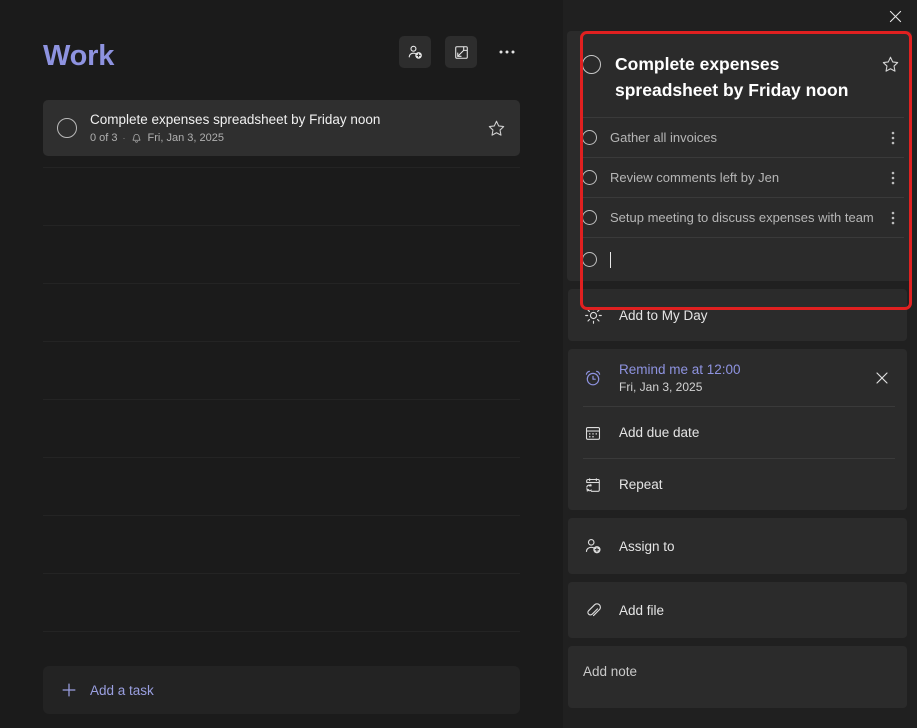  What do you see at coordinates (663, 137) in the screenshot?
I see `subtask-label: Gather all invoices` at bounding box center [663, 137].